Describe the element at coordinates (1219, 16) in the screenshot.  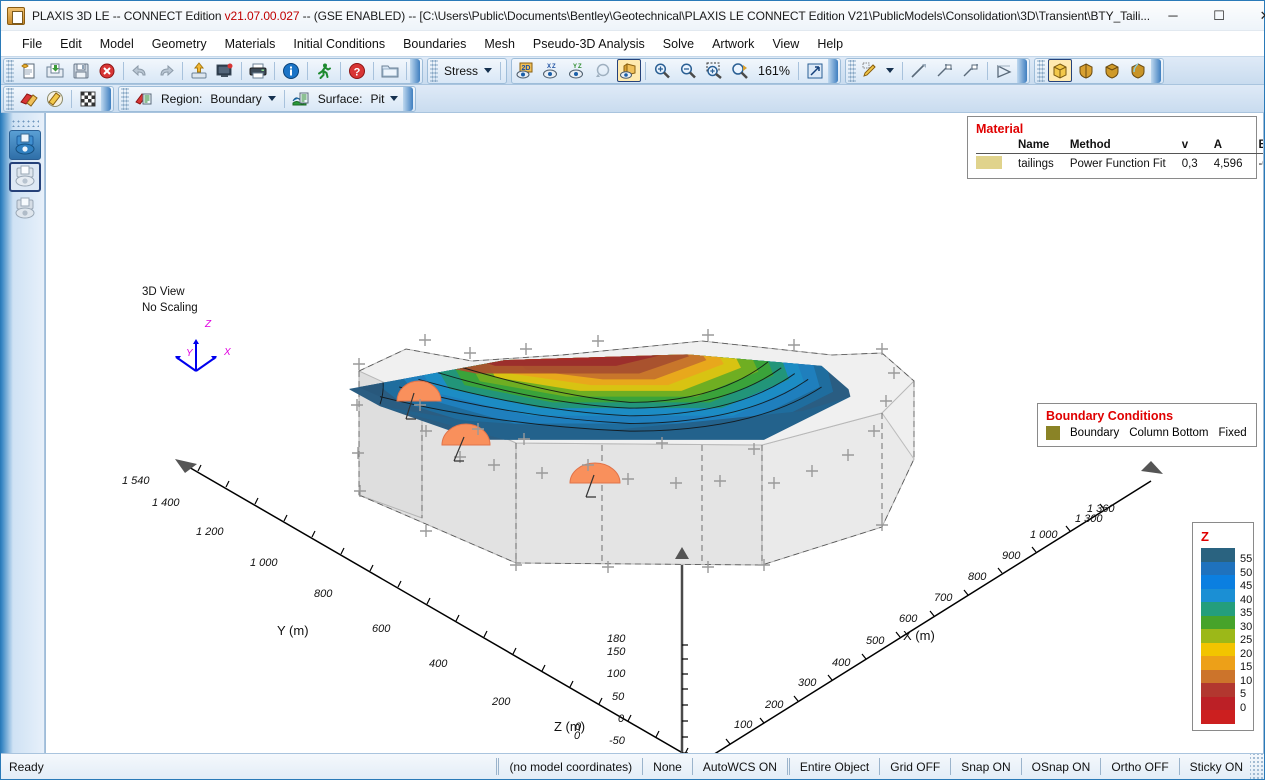
I see `maximize-button: ☐` at that location.